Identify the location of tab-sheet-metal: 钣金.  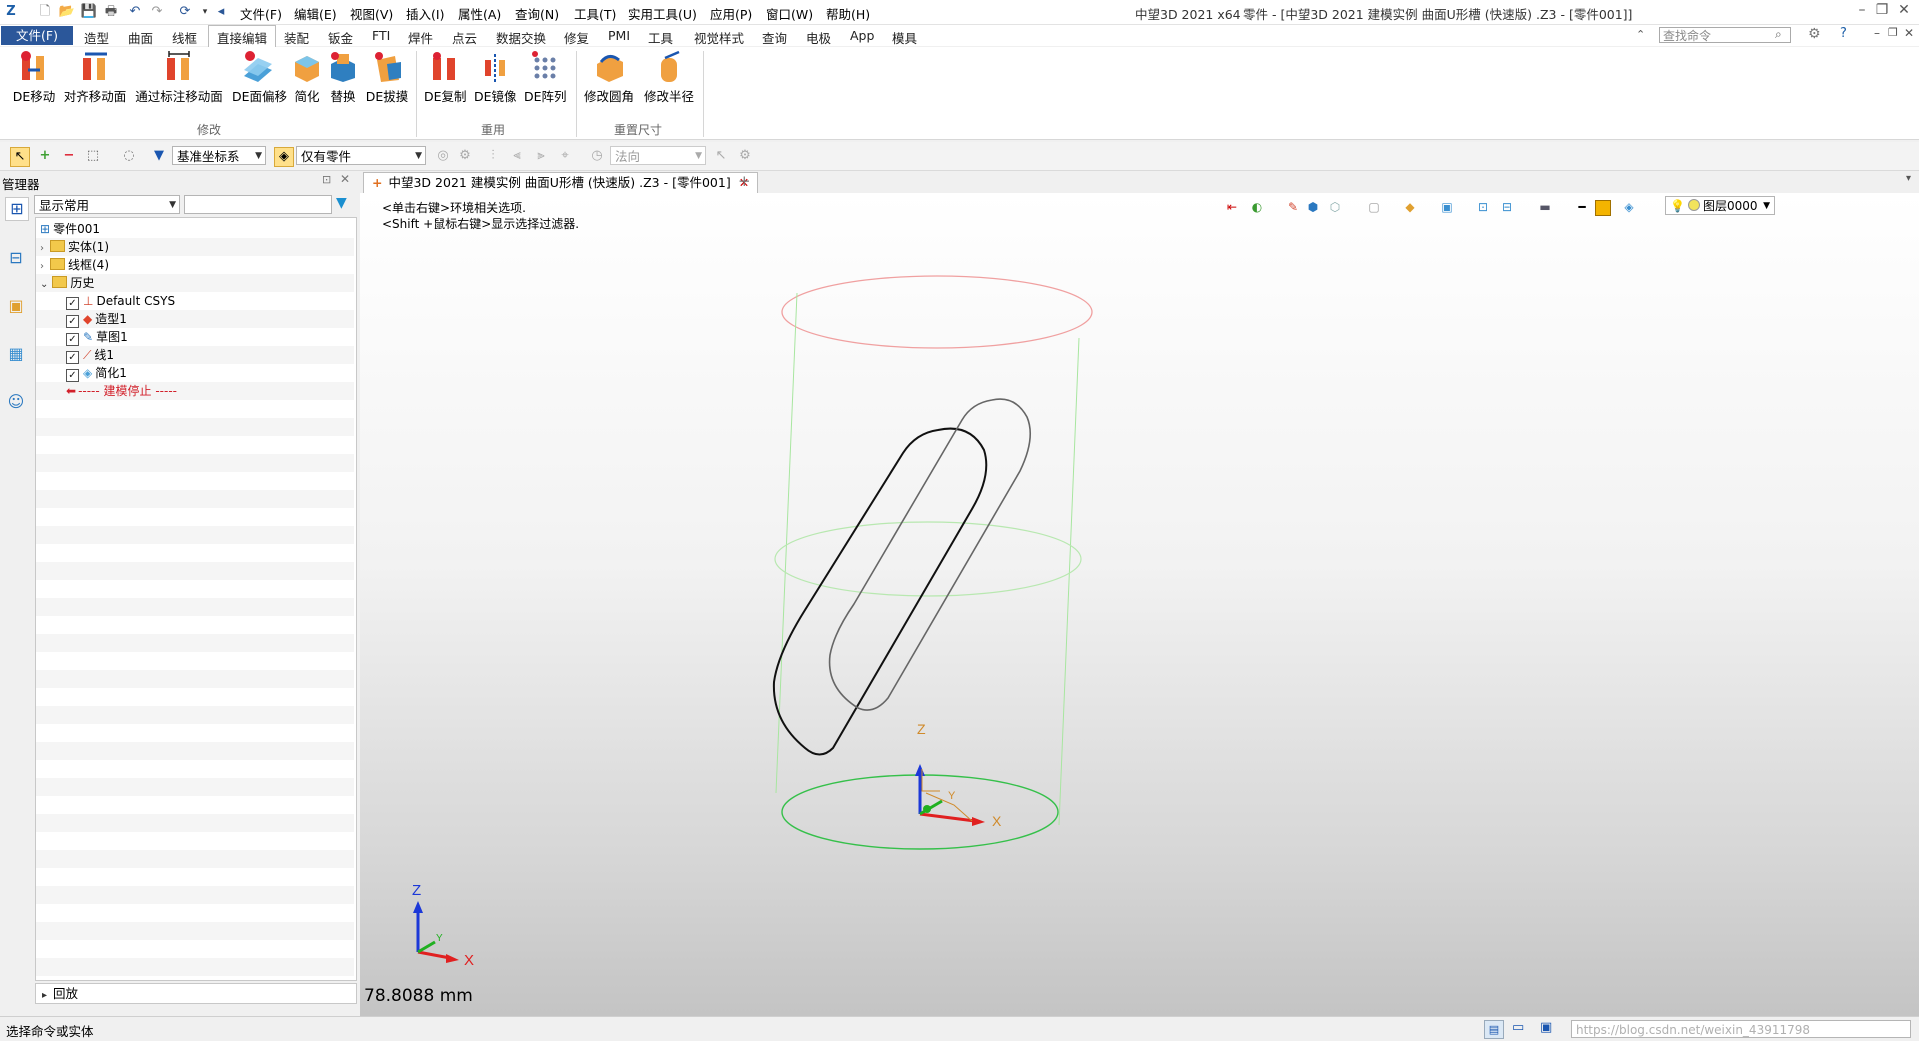
(340, 37).